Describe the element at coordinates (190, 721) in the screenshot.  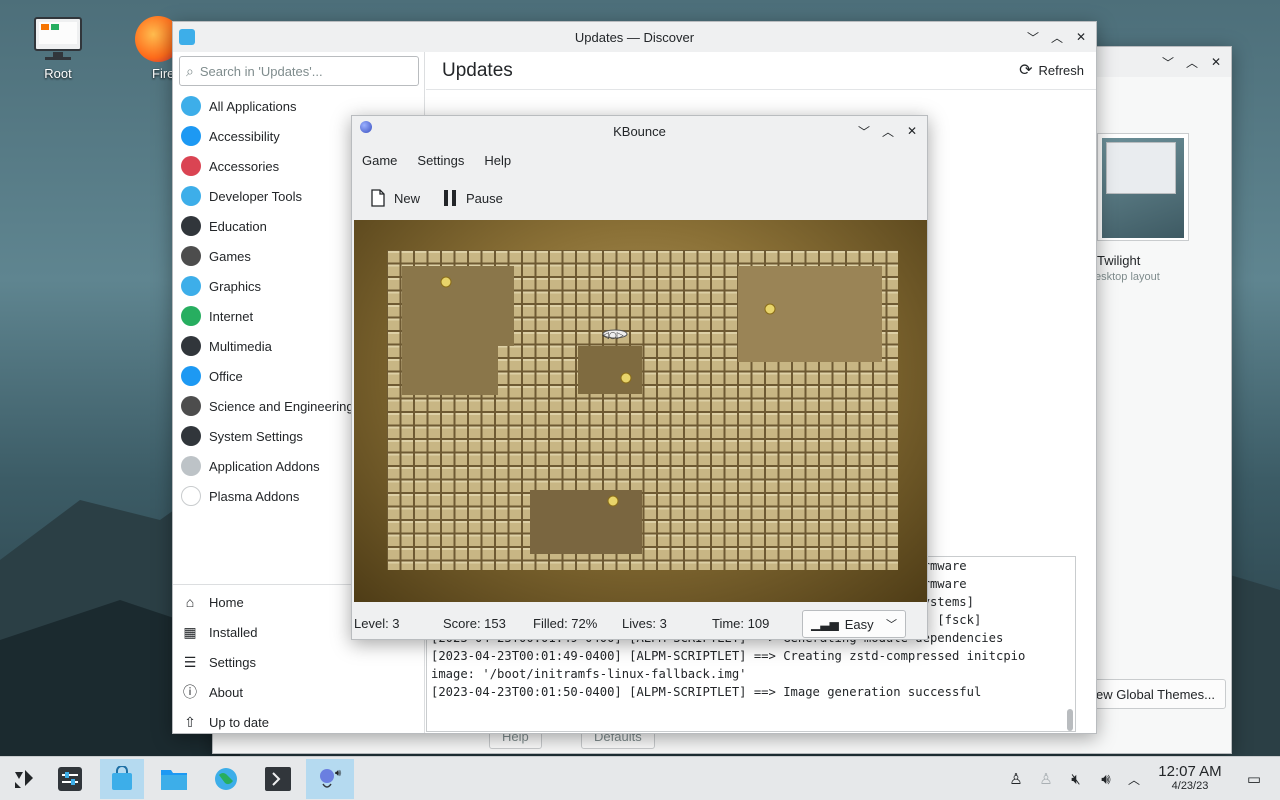
I see `arrow-up-icon: ⇧` at that location.